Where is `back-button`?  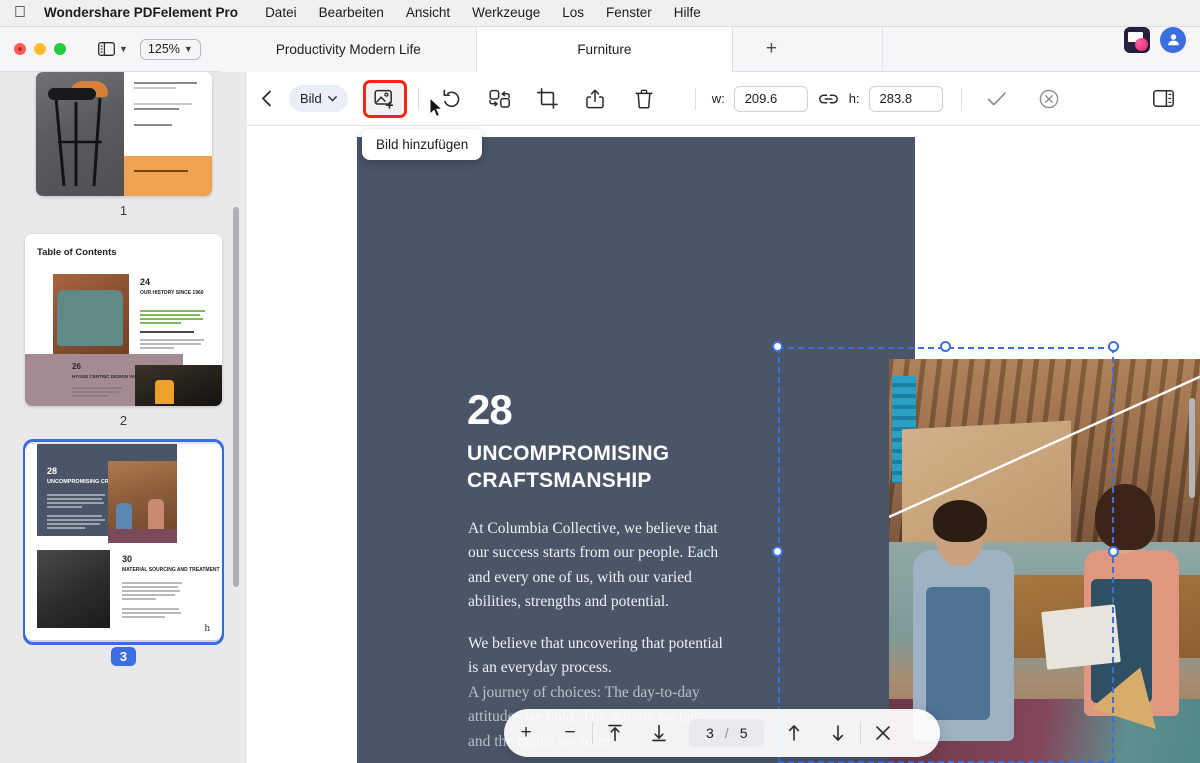
back-button is located at coordinates (266, 98).